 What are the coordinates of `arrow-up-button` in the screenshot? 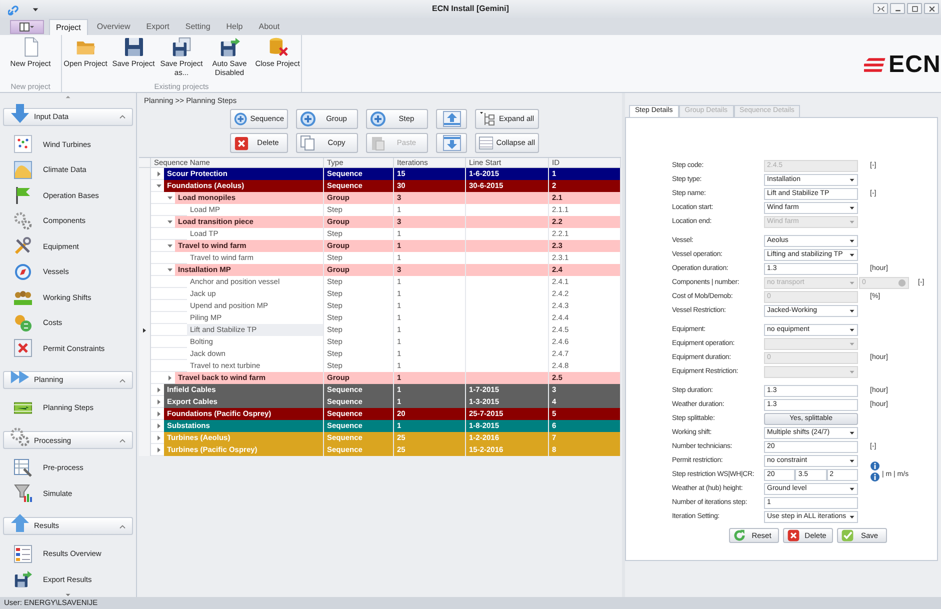 It's located at (451, 119).